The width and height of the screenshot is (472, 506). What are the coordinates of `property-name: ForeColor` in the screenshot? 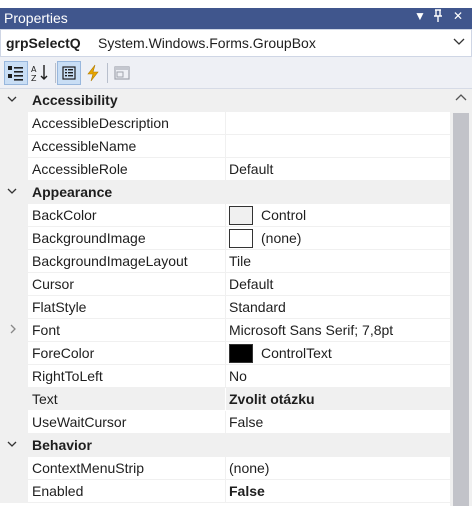 It's located at (63, 353).